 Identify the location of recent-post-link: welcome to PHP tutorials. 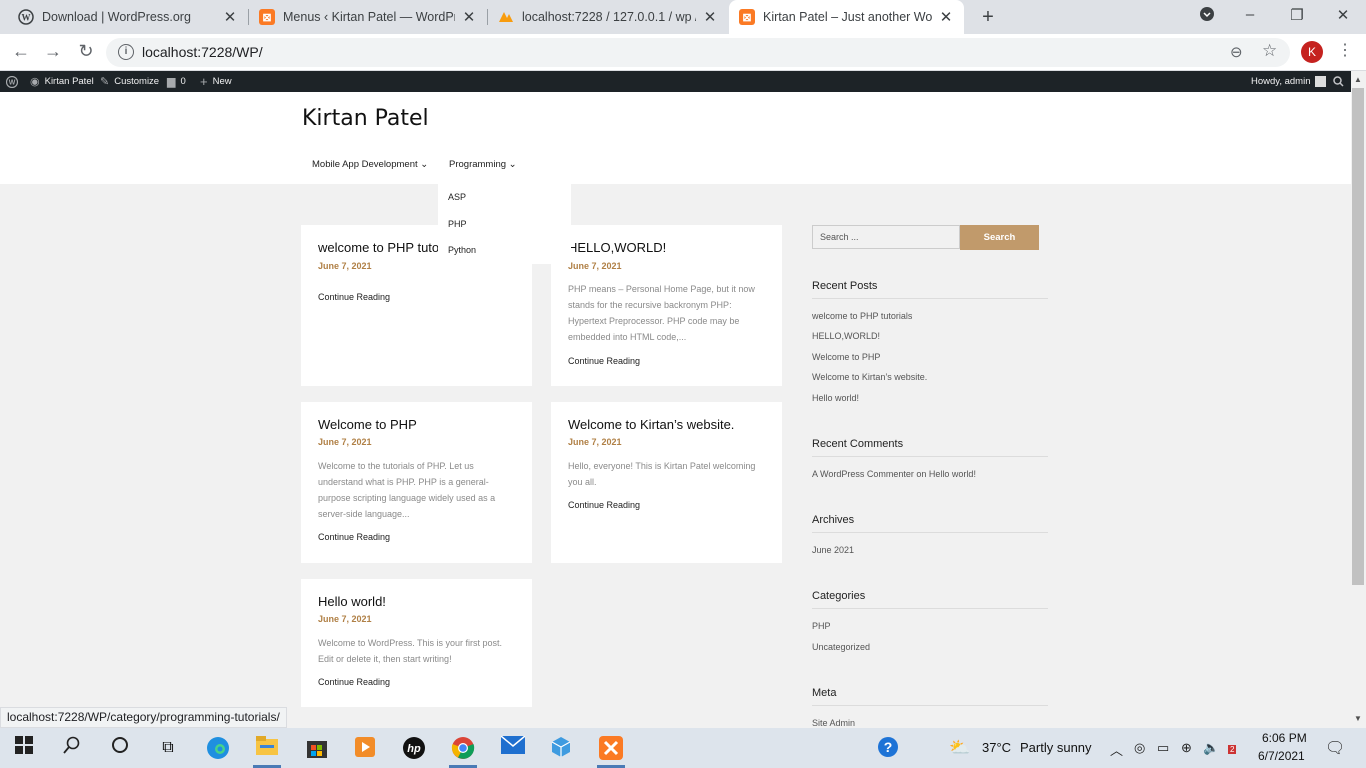
(862, 316).